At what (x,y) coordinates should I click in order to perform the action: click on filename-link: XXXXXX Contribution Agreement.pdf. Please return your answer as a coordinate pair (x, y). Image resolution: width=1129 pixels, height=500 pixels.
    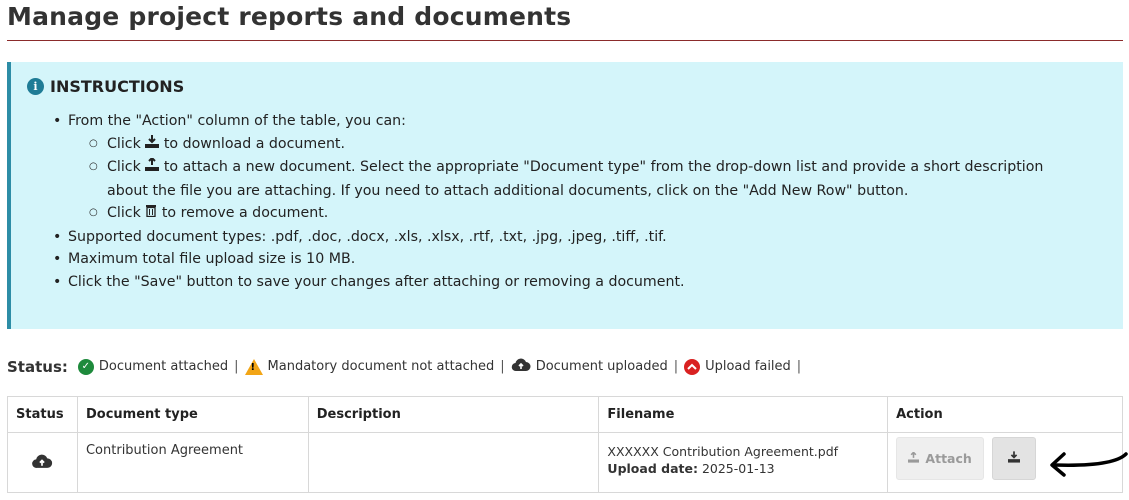
    Looking at the image, I should click on (743, 451).